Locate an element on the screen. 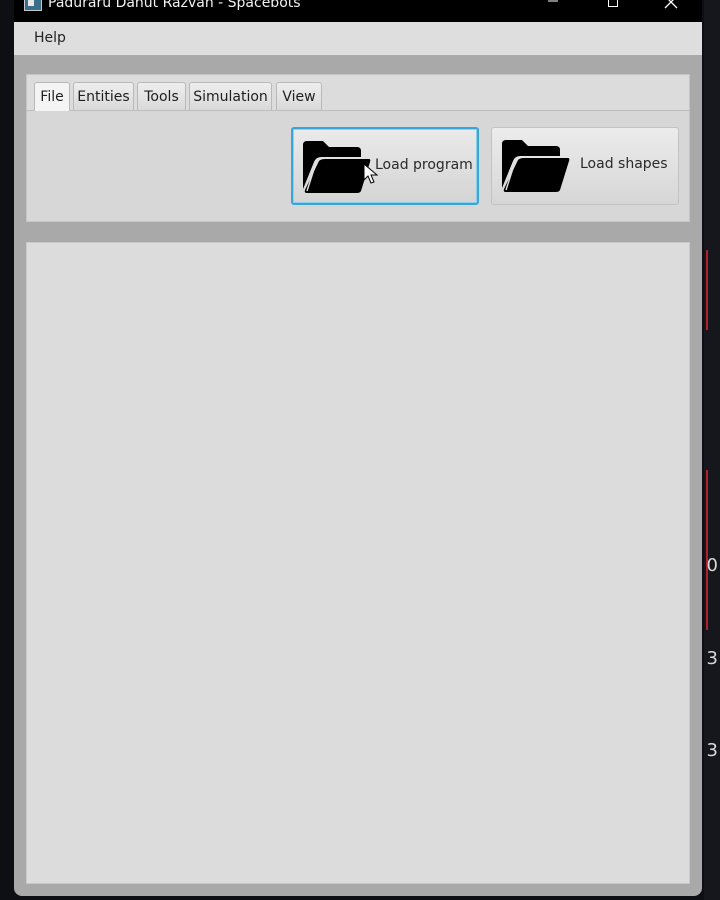 This screenshot has width=720, height=900. minimize-icon is located at coordinates (553, 1).